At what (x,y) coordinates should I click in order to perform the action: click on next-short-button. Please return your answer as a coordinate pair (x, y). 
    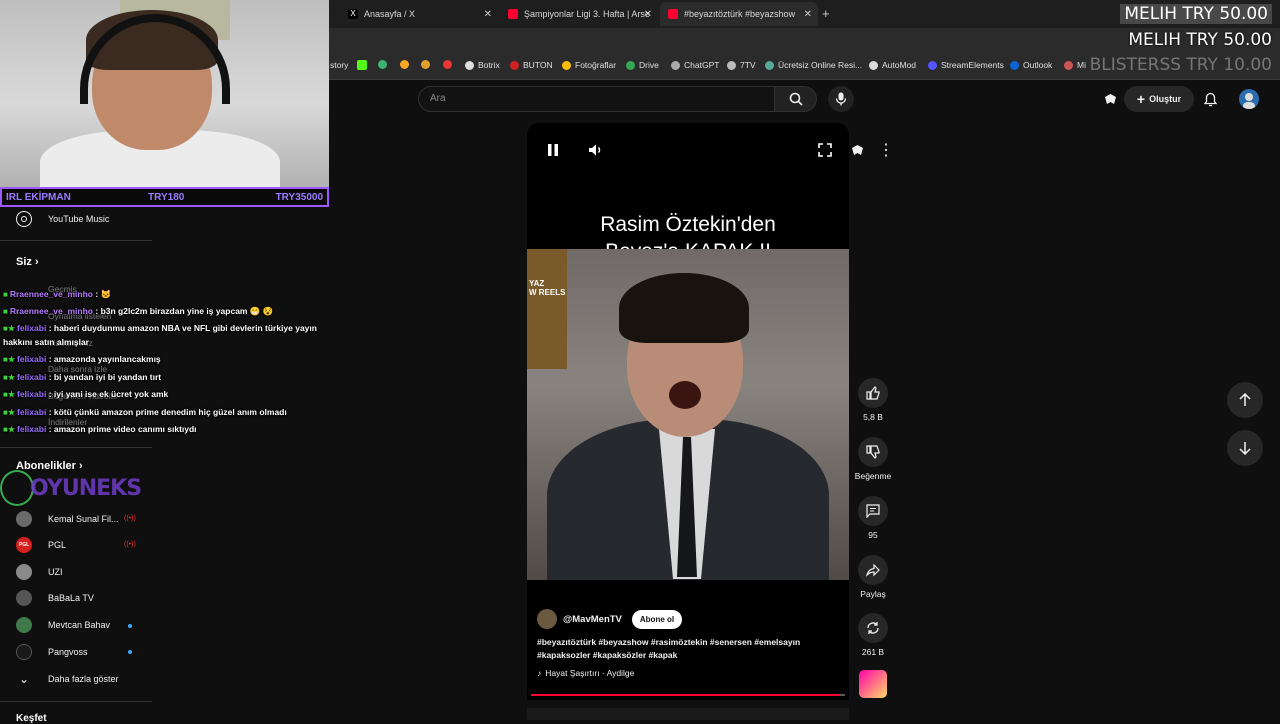
    Looking at the image, I should click on (1245, 448).